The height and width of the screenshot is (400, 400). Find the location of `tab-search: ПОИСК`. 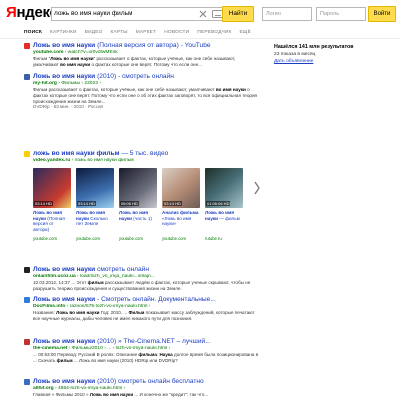

tab-search: ПОИСК is located at coordinates (33, 32).